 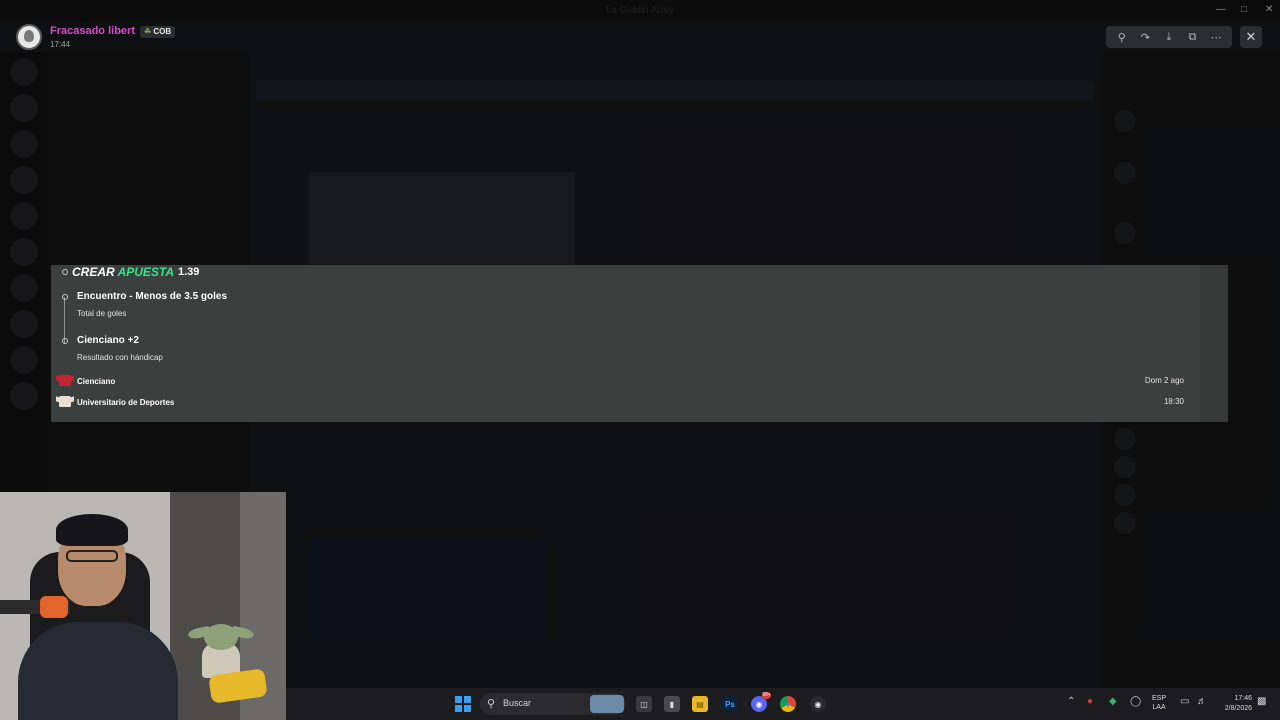 What do you see at coordinates (189, 272) in the screenshot?
I see `bet-odds: 1.39` at bounding box center [189, 272].